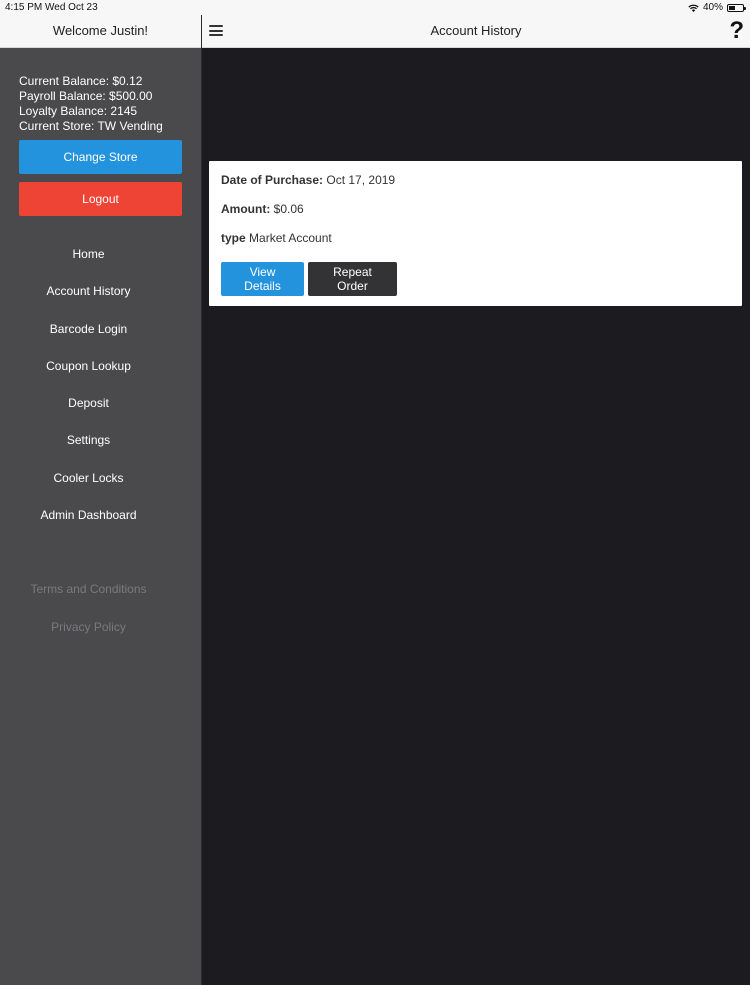 This screenshot has width=750, height=1000. I want to click on purchase-actions: View Details Repeat Order, so click(475, 279).